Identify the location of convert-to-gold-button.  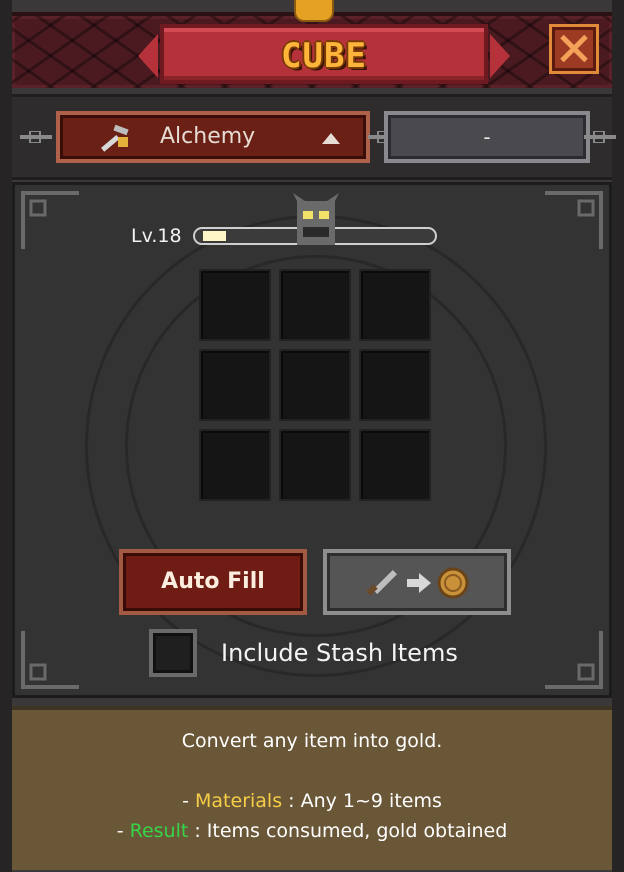
(417, 582).